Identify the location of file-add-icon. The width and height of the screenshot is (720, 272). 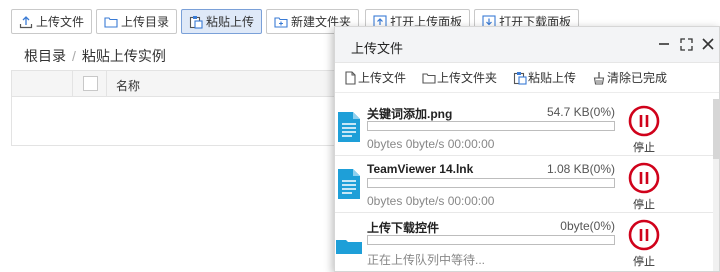
(350, 77).